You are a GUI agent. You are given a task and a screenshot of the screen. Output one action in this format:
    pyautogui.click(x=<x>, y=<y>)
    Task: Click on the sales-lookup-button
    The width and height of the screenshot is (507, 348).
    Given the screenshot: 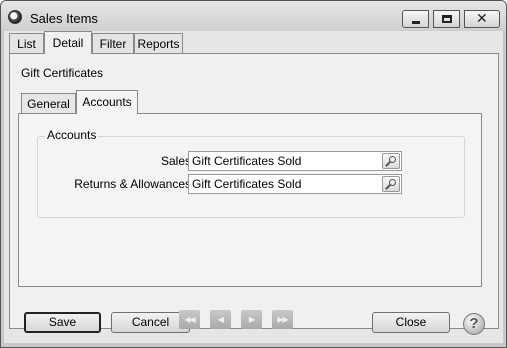 What is the action you would take?
    pyautogui.click(x=391, y=161)
    